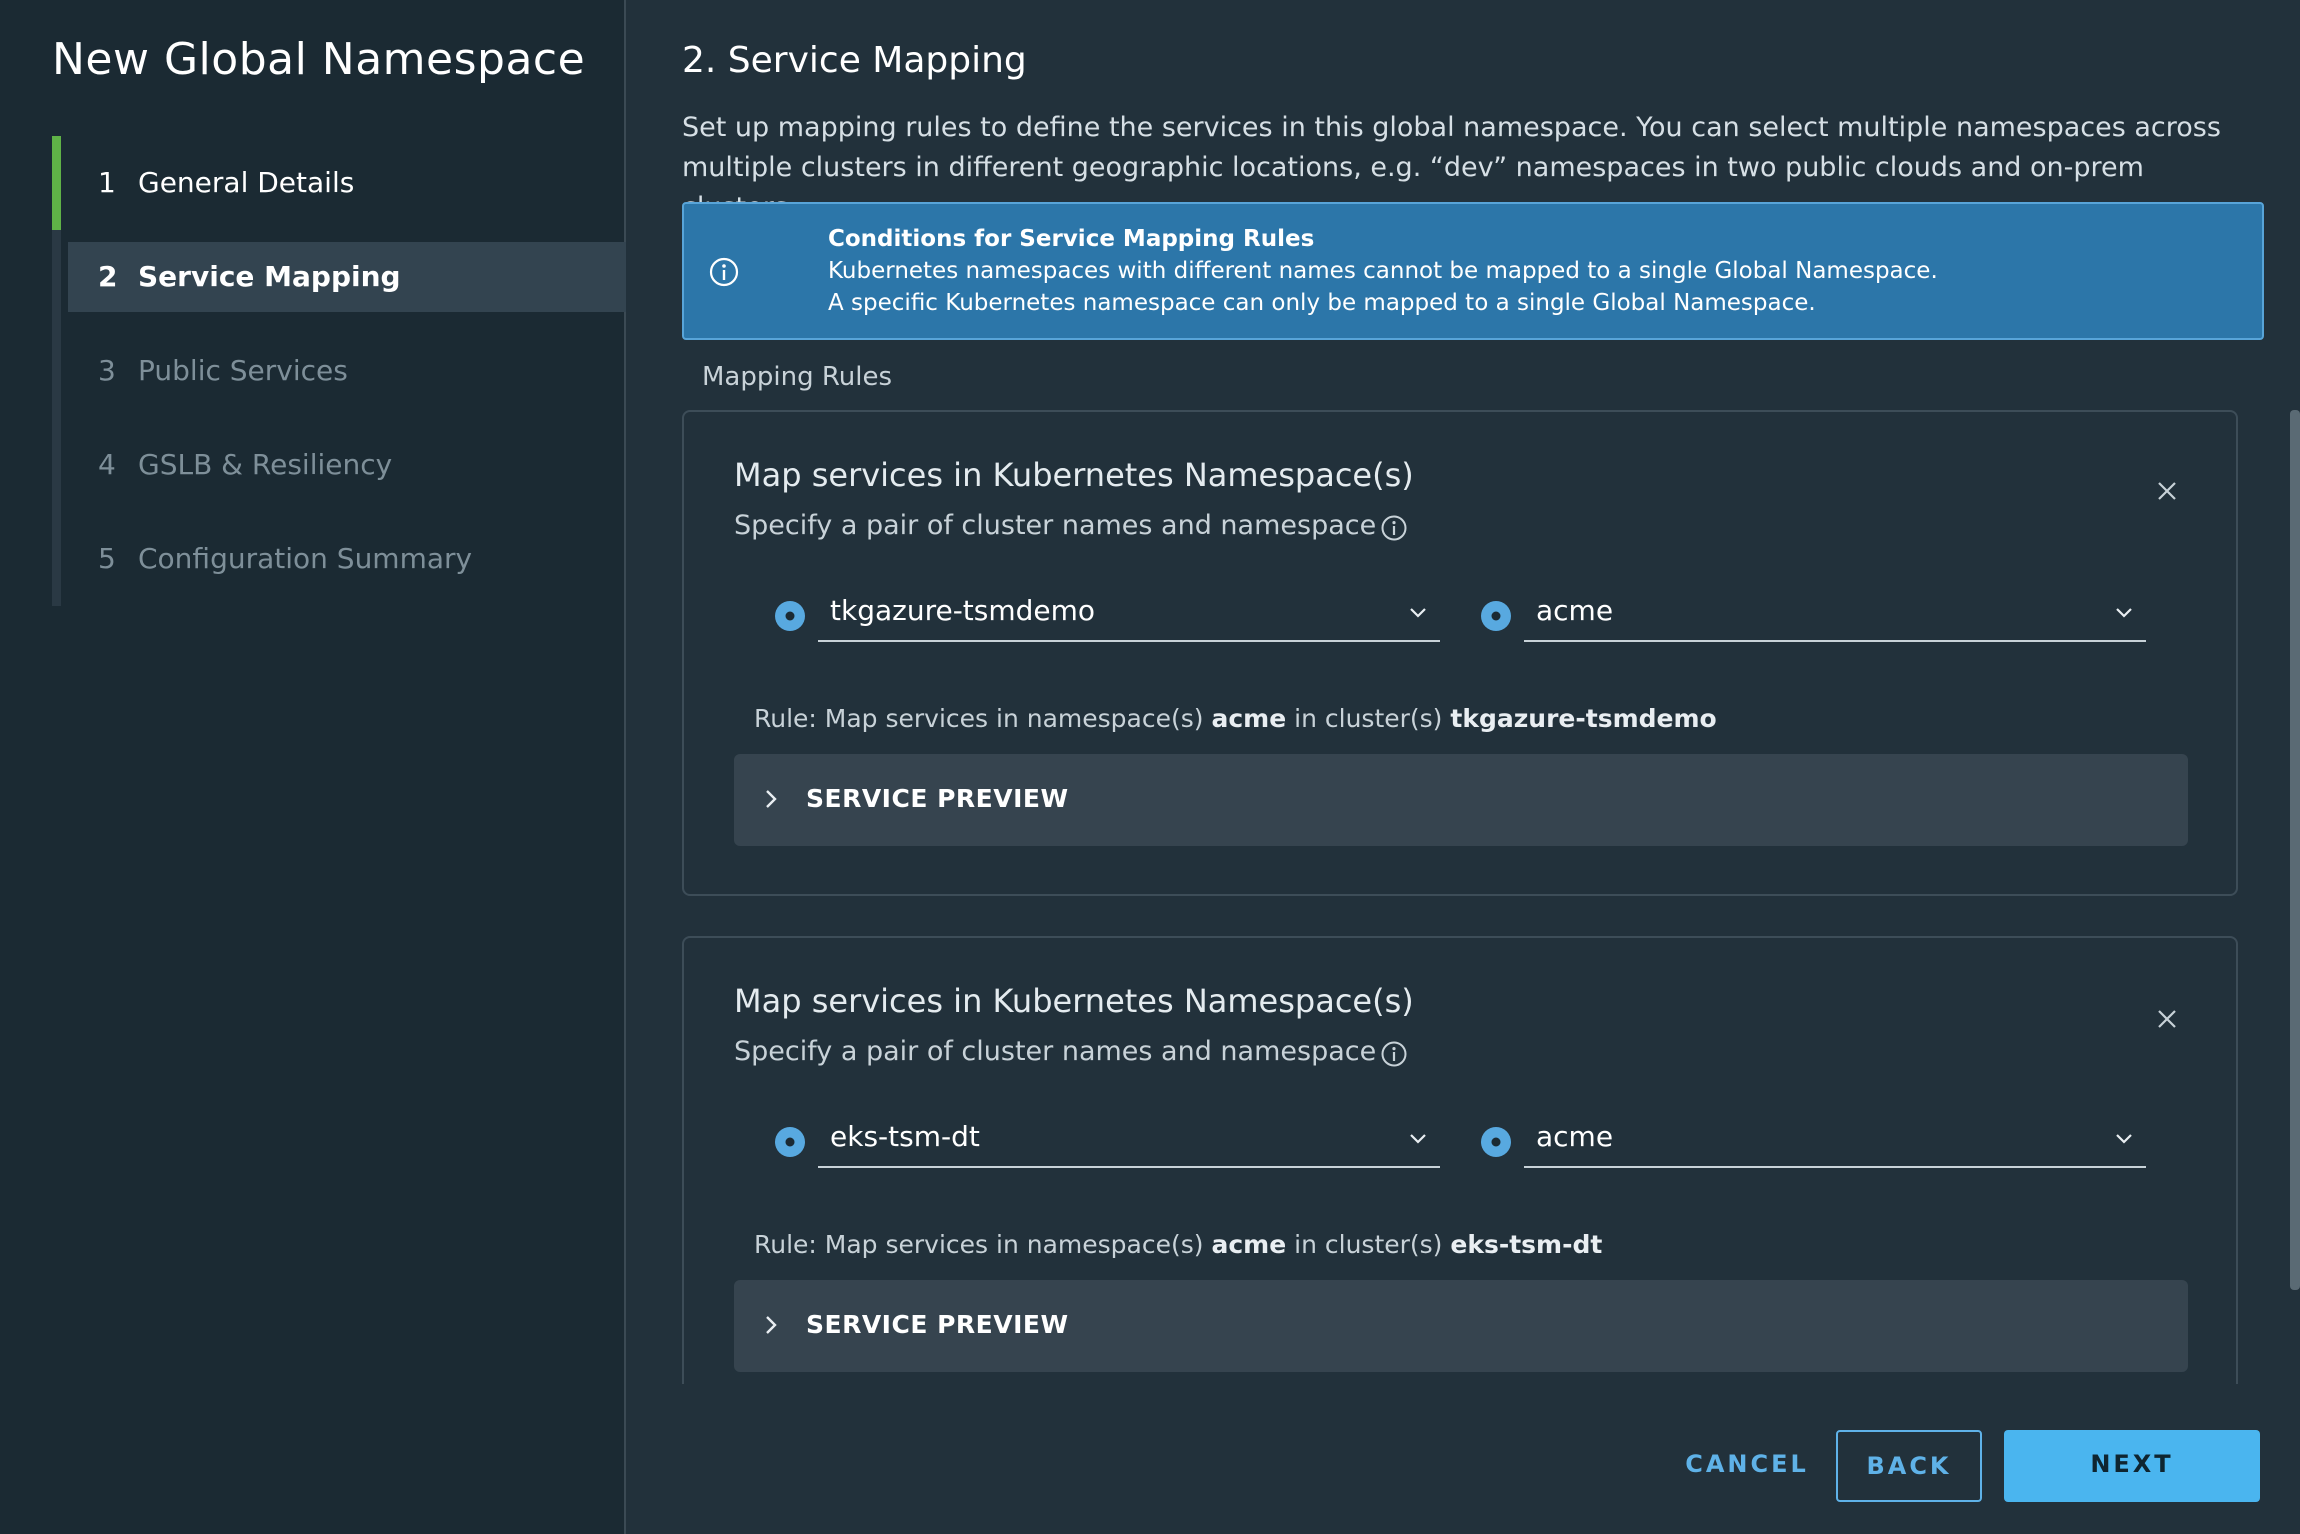 The height and width of the screenshot is (1534, 2300). What do you see at coordinates (1129, 1139) in the screenshot?
I see `cluster-select: eks-tsm-dt` at bounding box center [1129, 1139].